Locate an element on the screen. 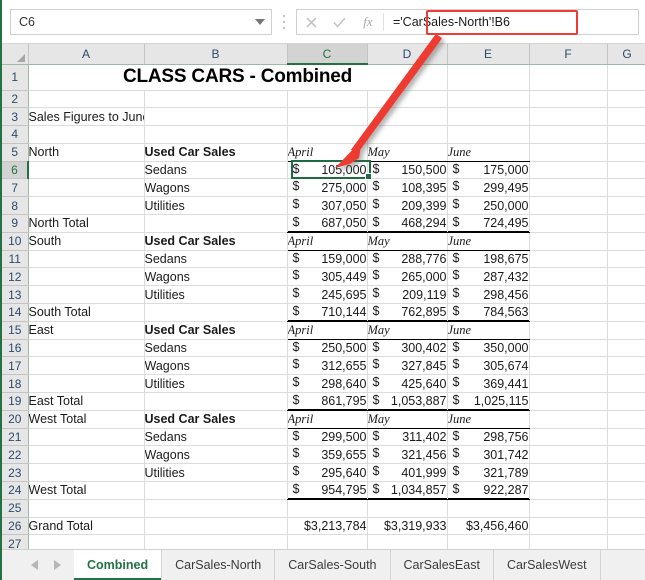  cell-a5-region: North is located at coordinates (86, 152).